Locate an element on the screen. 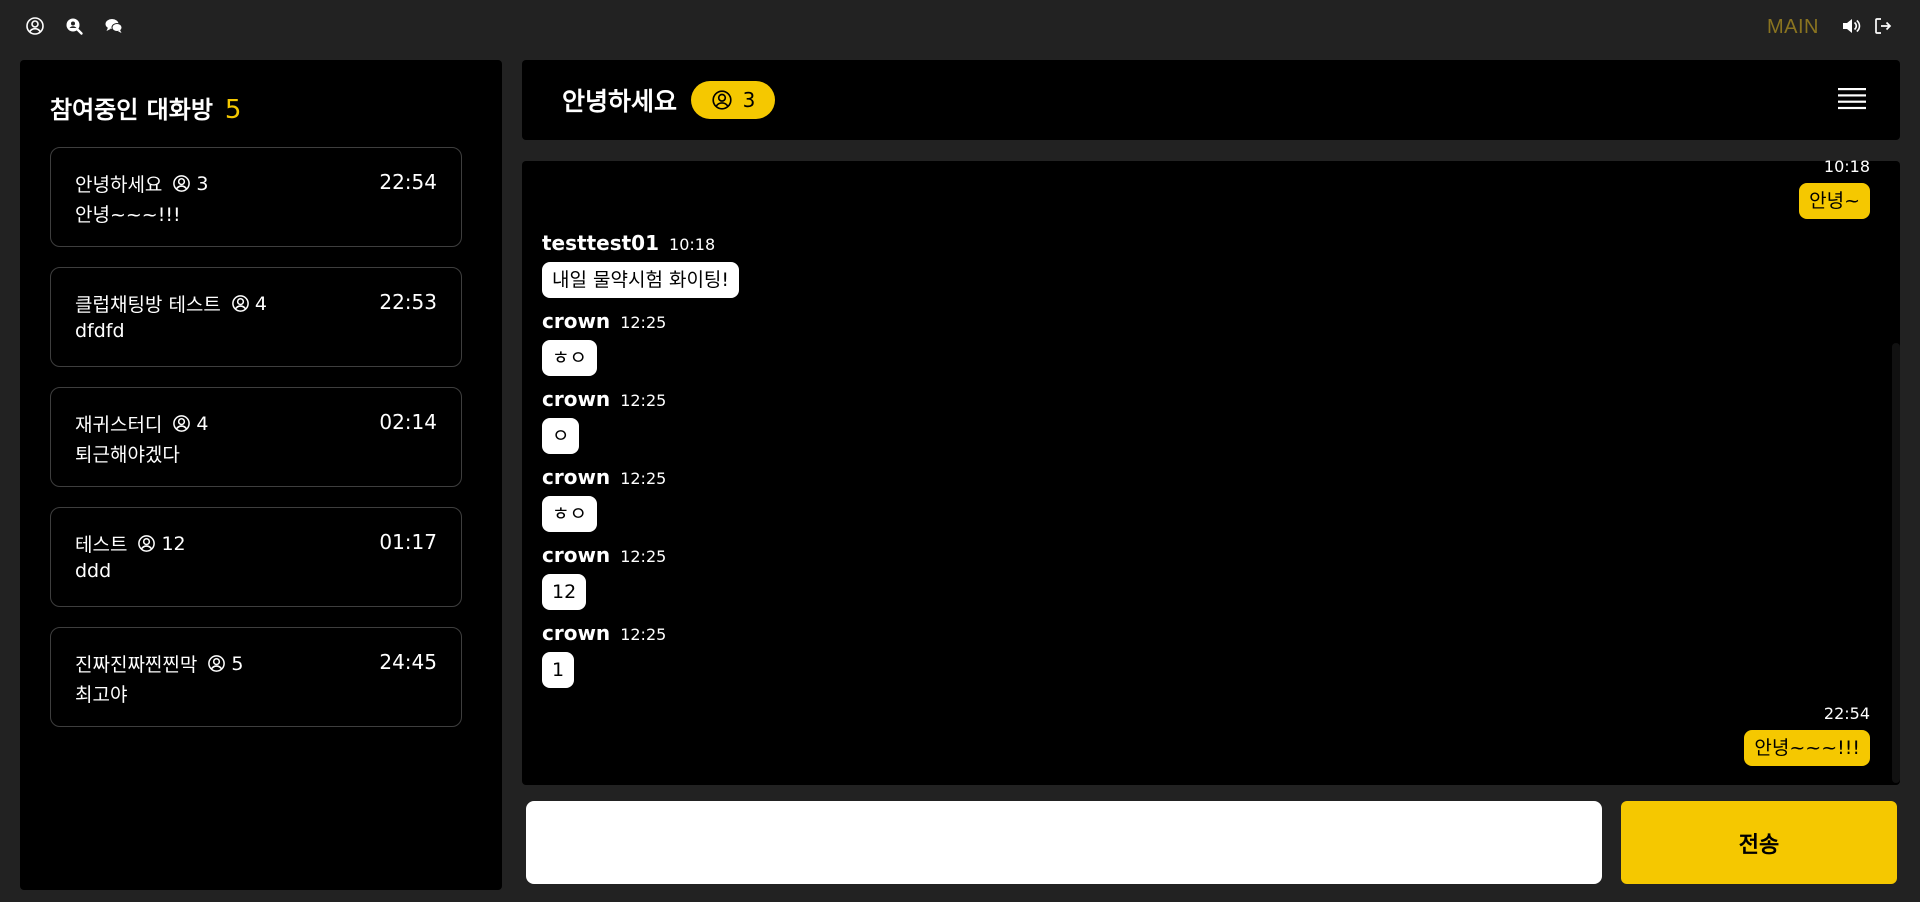  room-time: 24:45 is located at coordinates (408, 662).